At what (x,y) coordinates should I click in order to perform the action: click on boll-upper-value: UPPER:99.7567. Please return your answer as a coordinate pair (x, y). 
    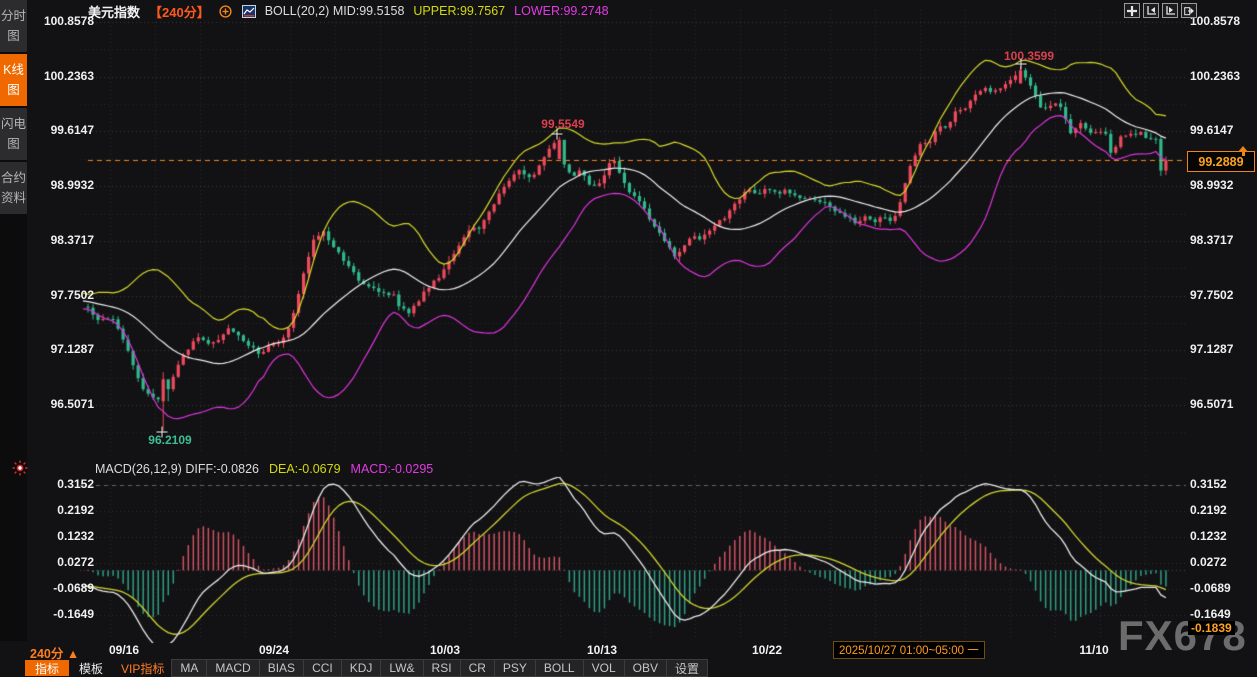
    Looking at the image, I should click on (459, 11).